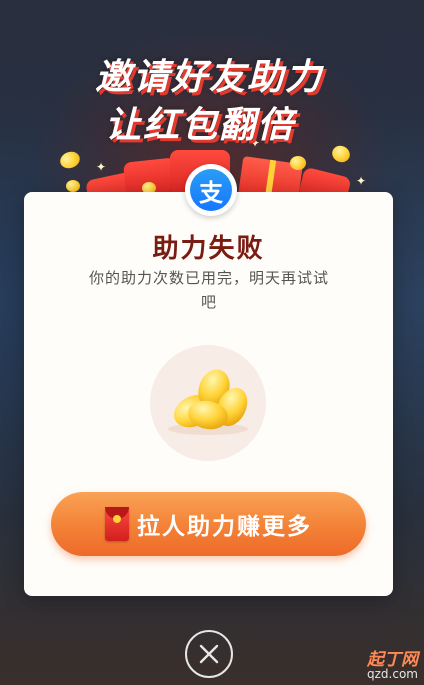  I want to click on watermark: 起丁网 qzd.com, so click(392, 666).